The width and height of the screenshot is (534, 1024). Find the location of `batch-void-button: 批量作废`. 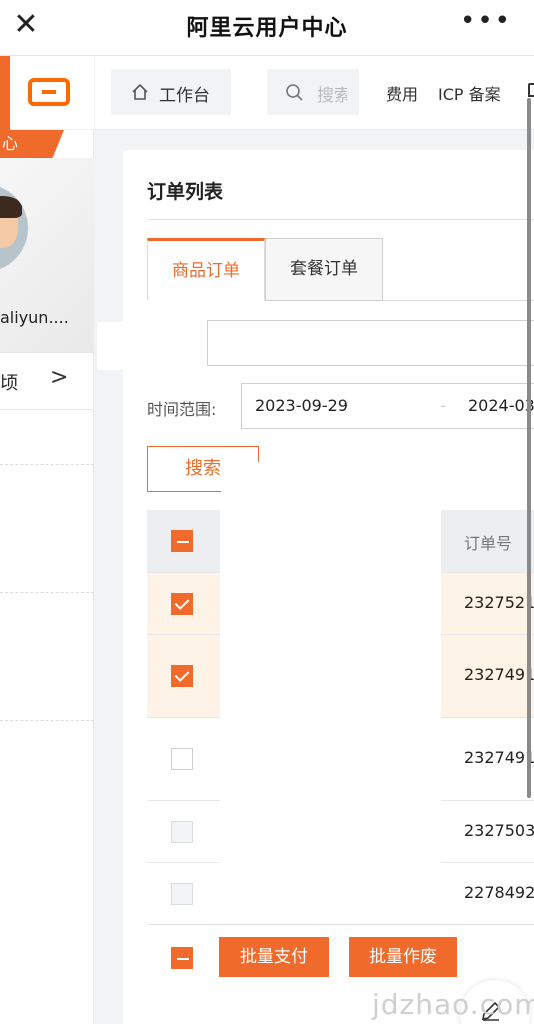

batch-void-button: 批量作废 is located at coordinates (403, 957).